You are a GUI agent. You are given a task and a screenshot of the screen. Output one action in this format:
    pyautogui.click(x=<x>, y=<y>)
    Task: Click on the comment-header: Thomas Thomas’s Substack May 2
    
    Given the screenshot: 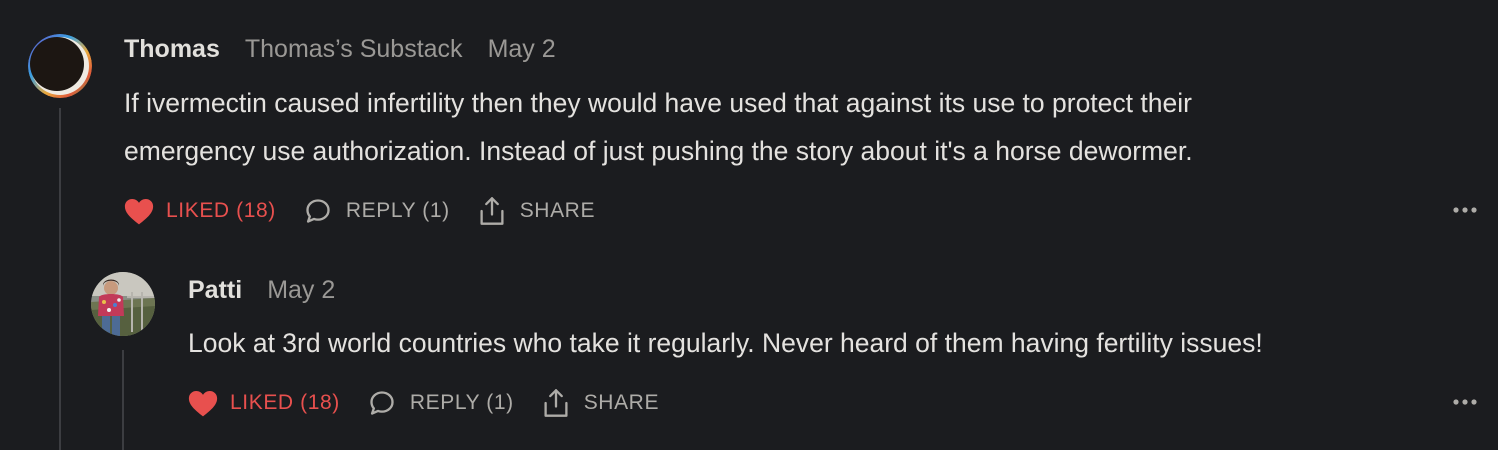 What is the action you would take?
    pyautogui.click(x=340, y=49)
    